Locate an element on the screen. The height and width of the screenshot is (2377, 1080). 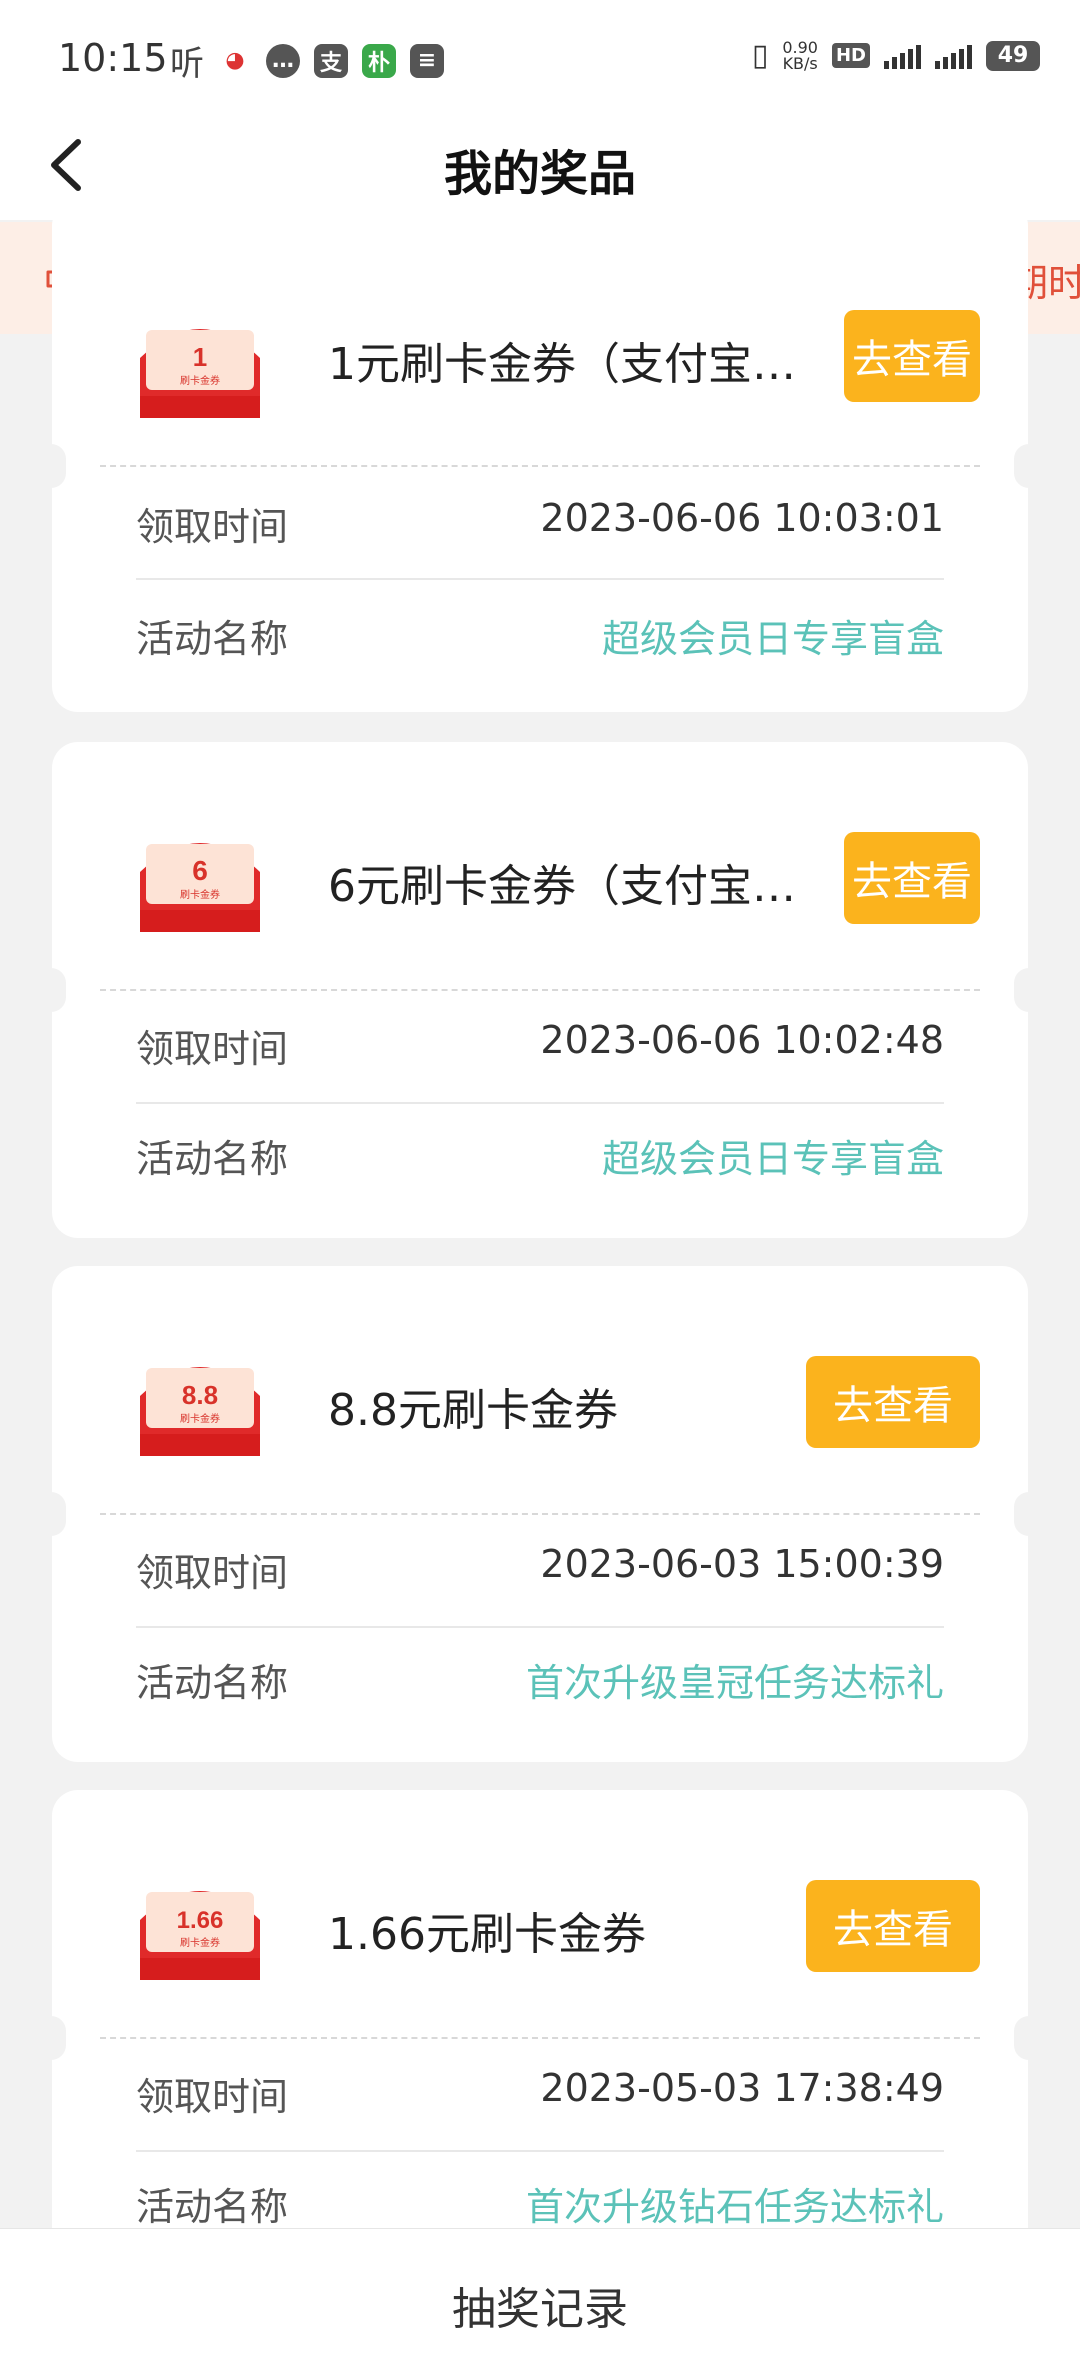
status-bar: 10:15 听 ◕ … 支 朴 ≡ ▯ 0.90 KB/s HD 49 is located at coordinates (540, 55).